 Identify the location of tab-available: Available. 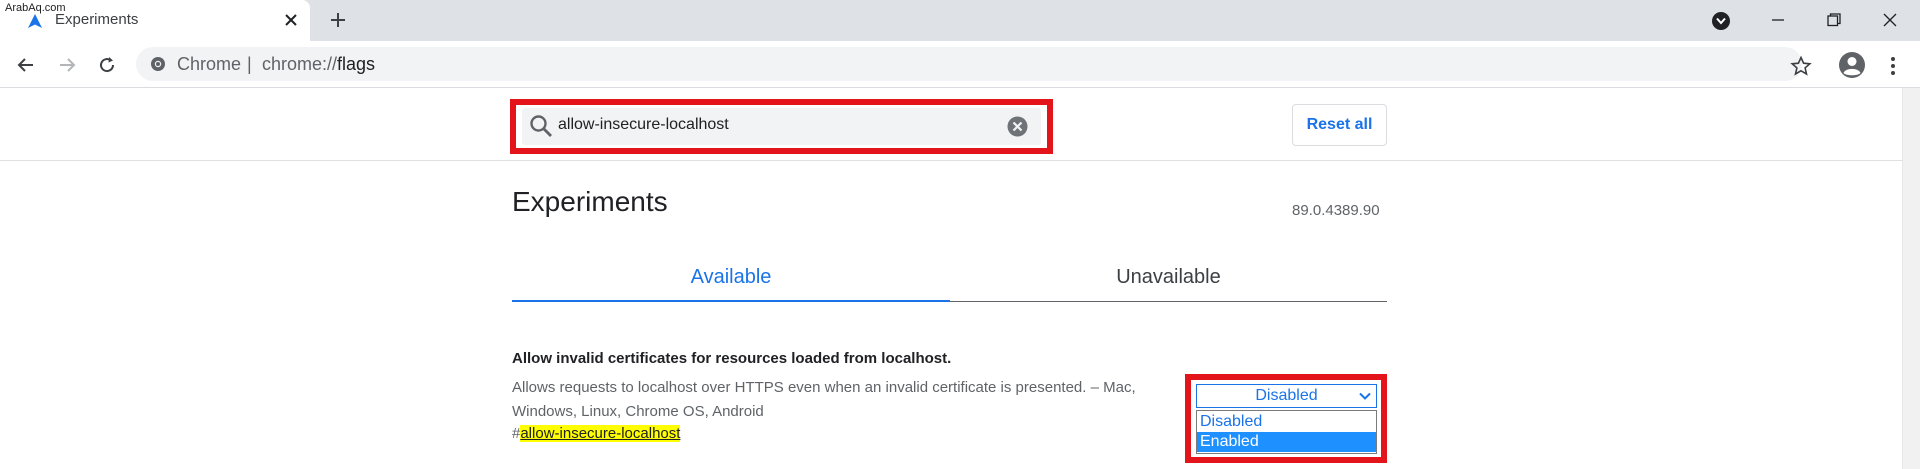
(731, 277).